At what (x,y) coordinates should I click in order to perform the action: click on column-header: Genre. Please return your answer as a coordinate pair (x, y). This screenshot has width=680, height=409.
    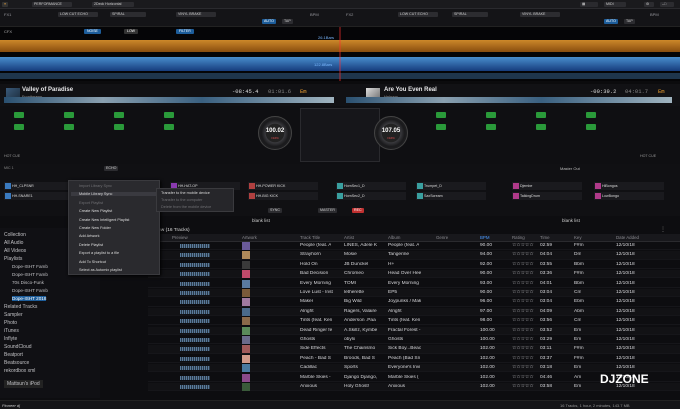
    Looking at the image, I should click on (442, 237).